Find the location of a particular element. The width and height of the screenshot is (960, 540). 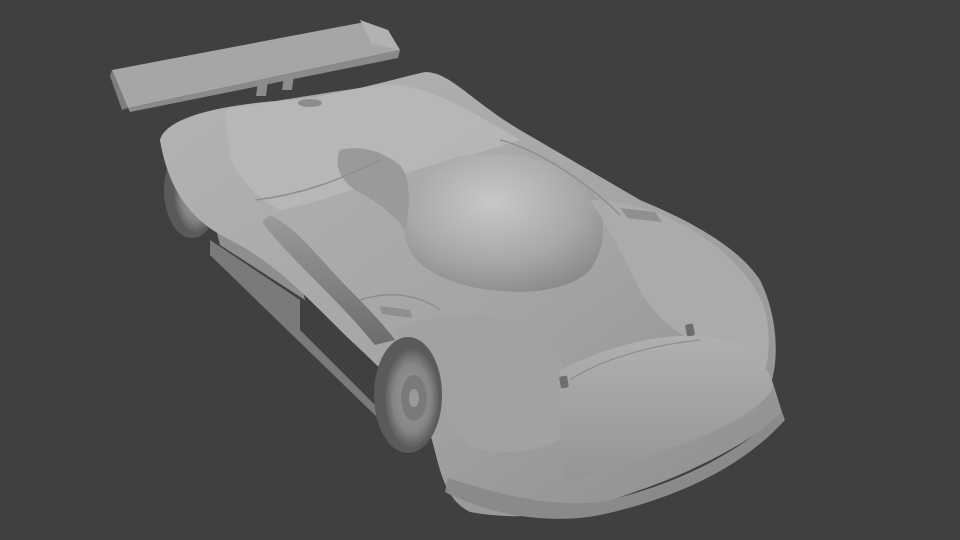

front-wheel is located at coordinates (408, 395).